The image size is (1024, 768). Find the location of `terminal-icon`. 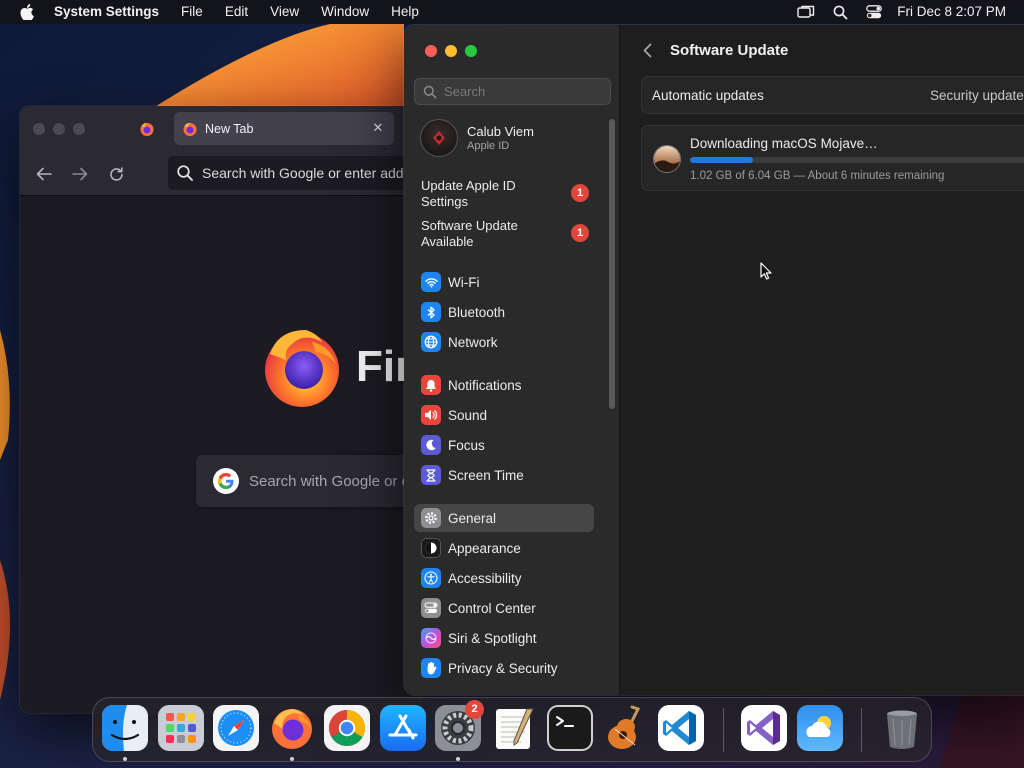

terminal-icon is located at coordinates (570, 728).